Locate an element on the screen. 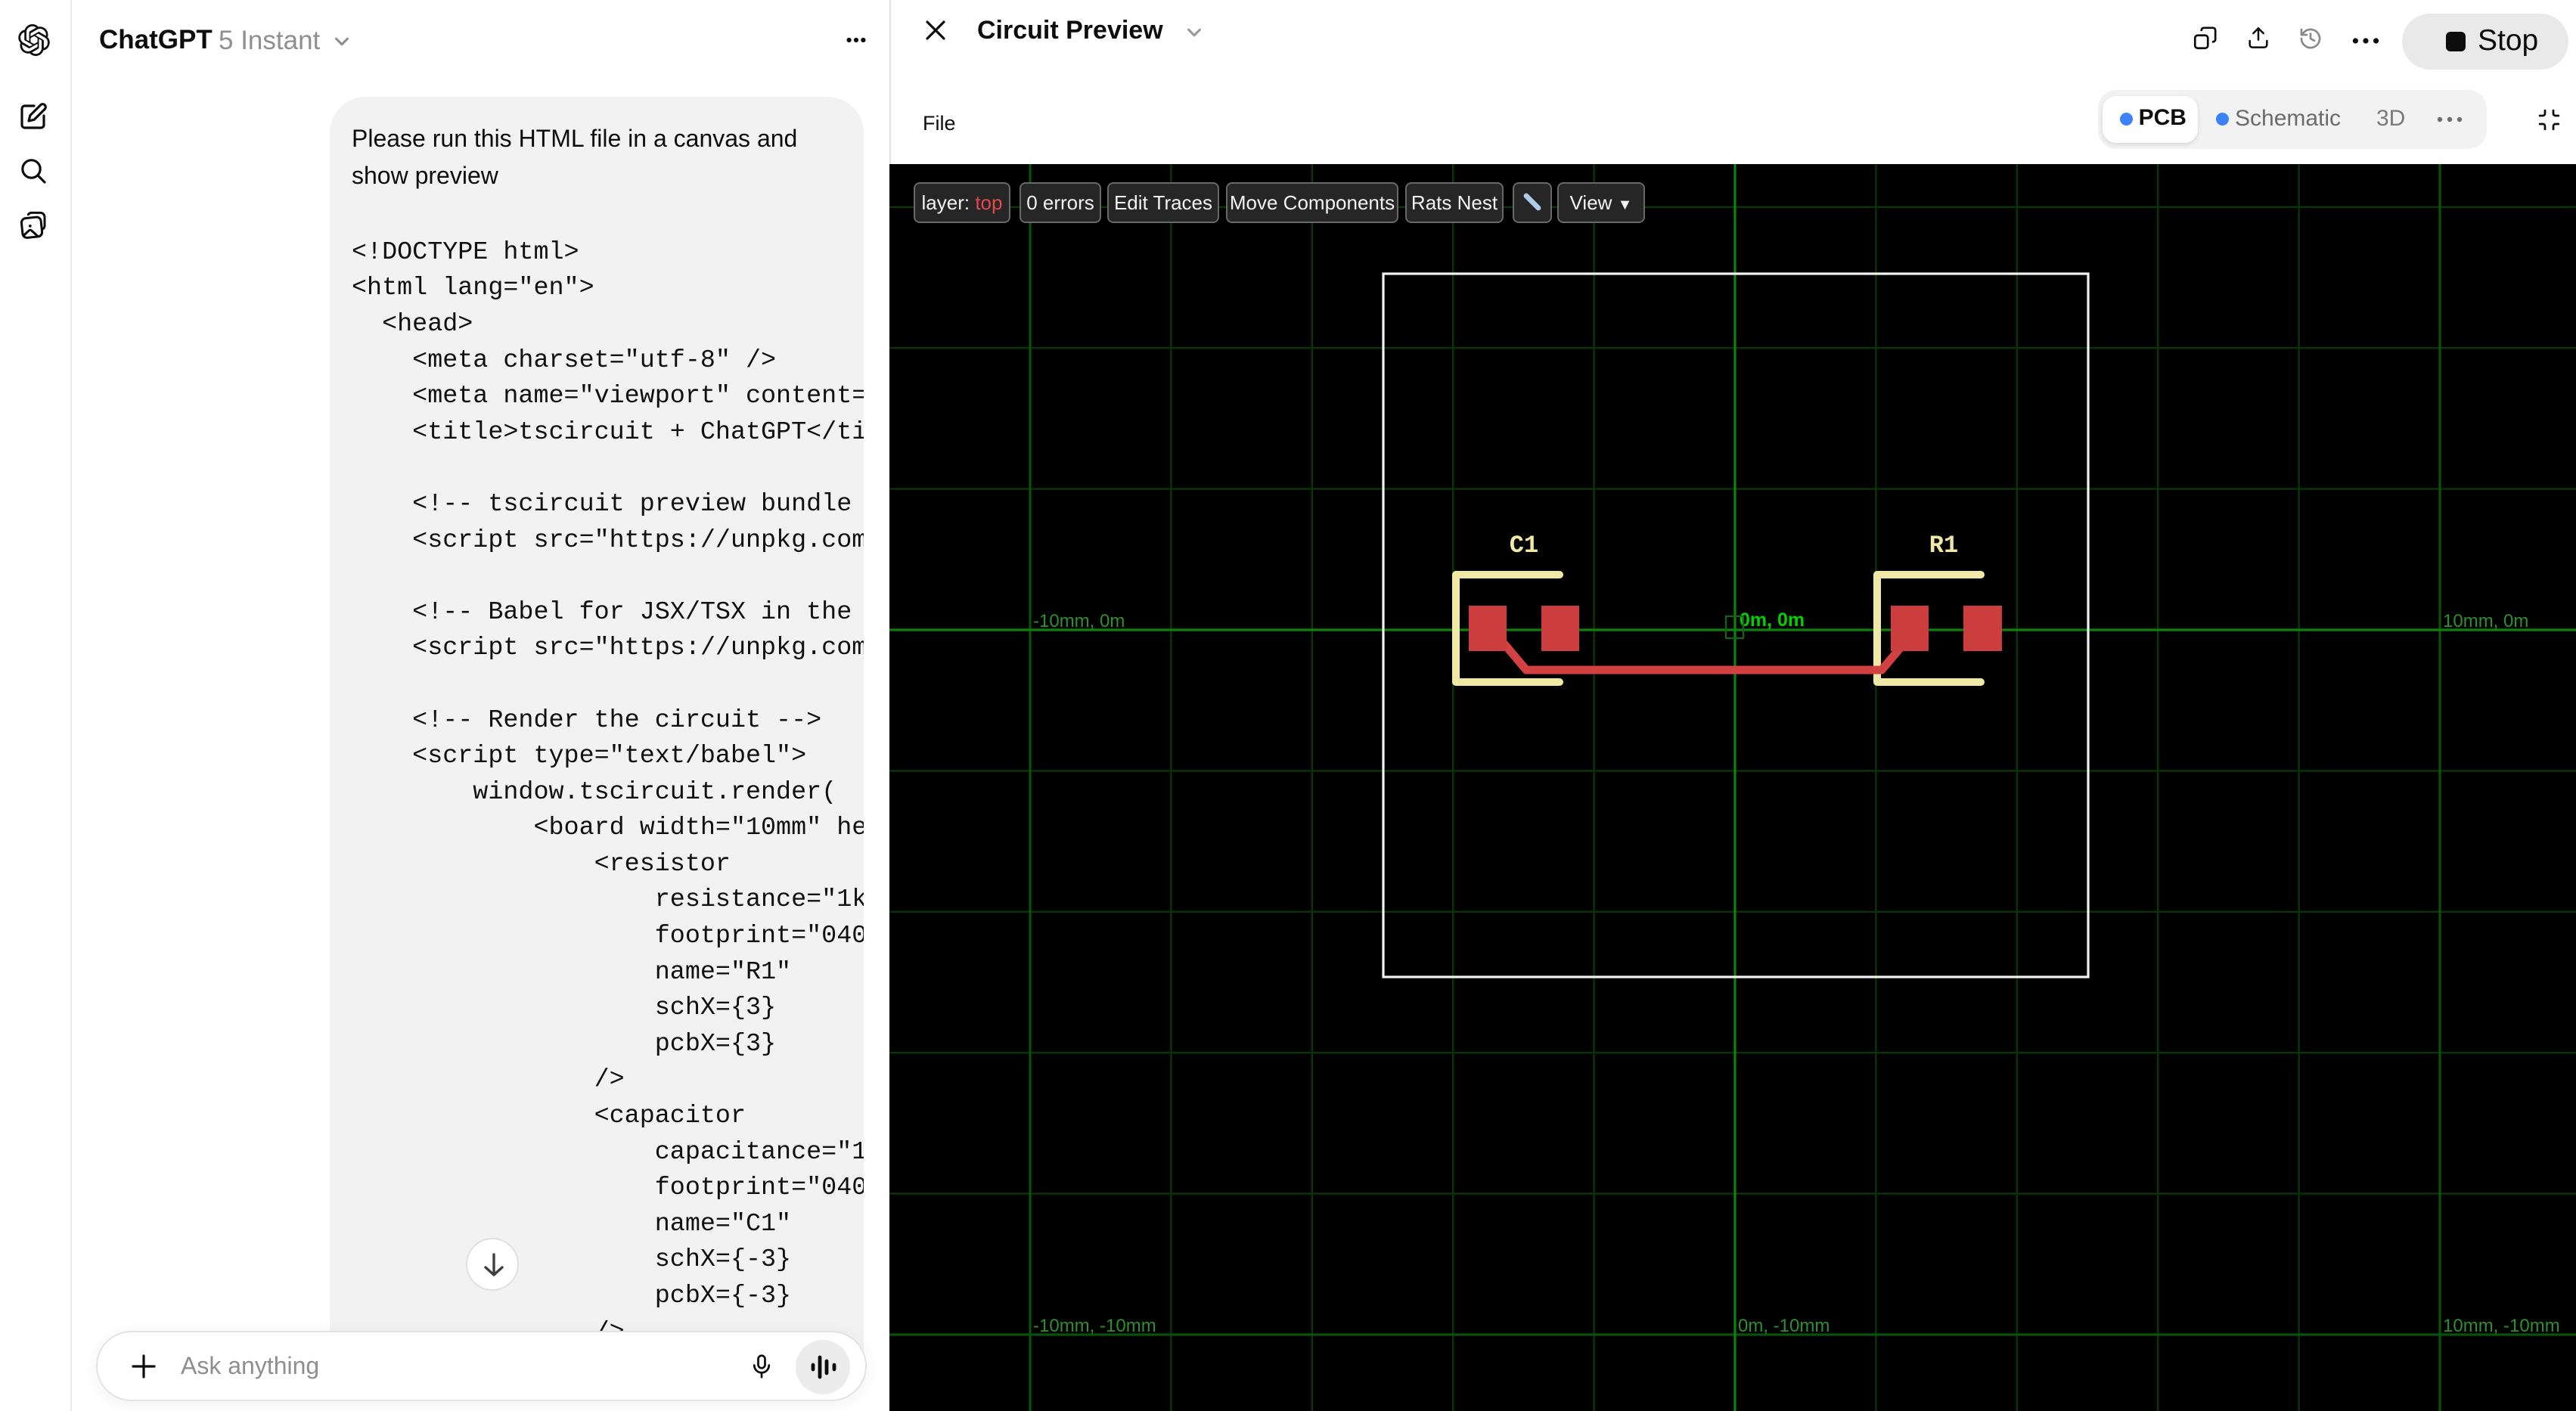  svg-text: 0m, -10mm is located at coordinates (1784, 1326).